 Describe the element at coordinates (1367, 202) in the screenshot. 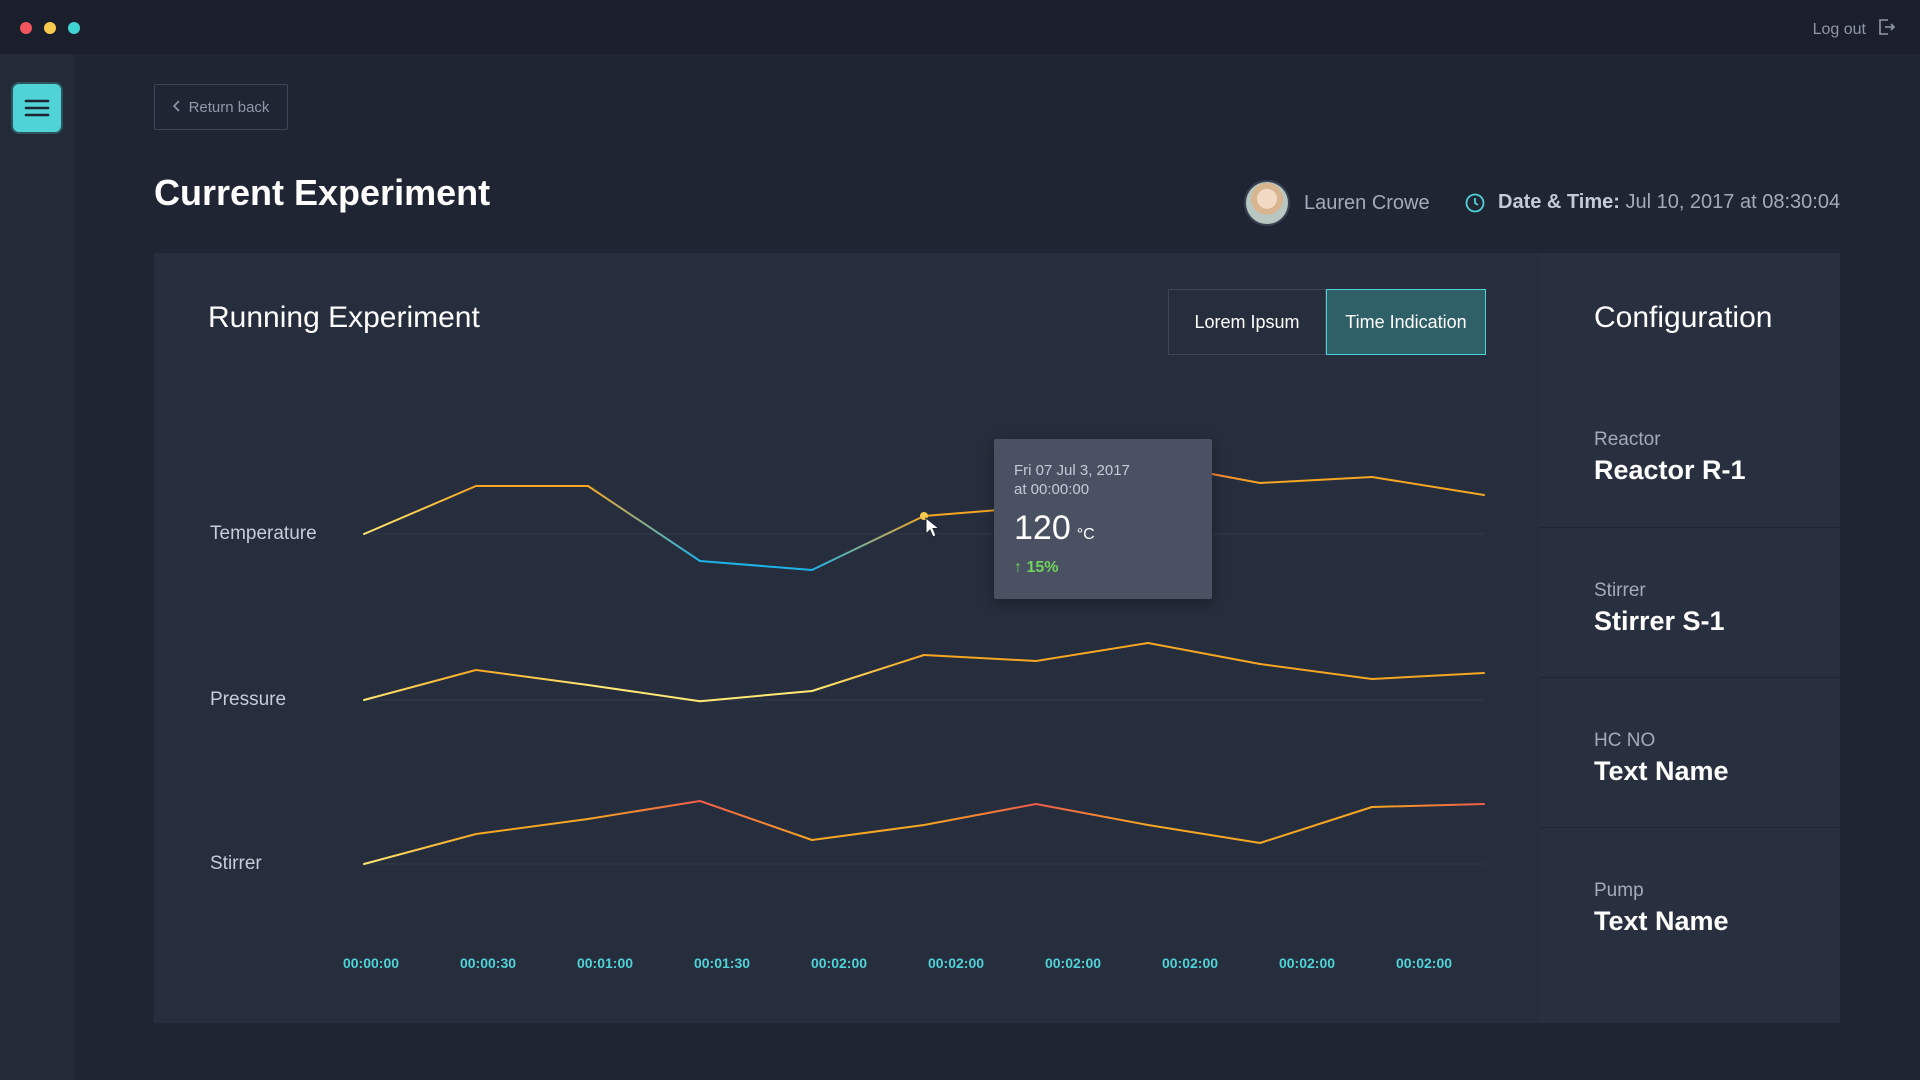

I see `user-name: Lauren Crowe` at that location.